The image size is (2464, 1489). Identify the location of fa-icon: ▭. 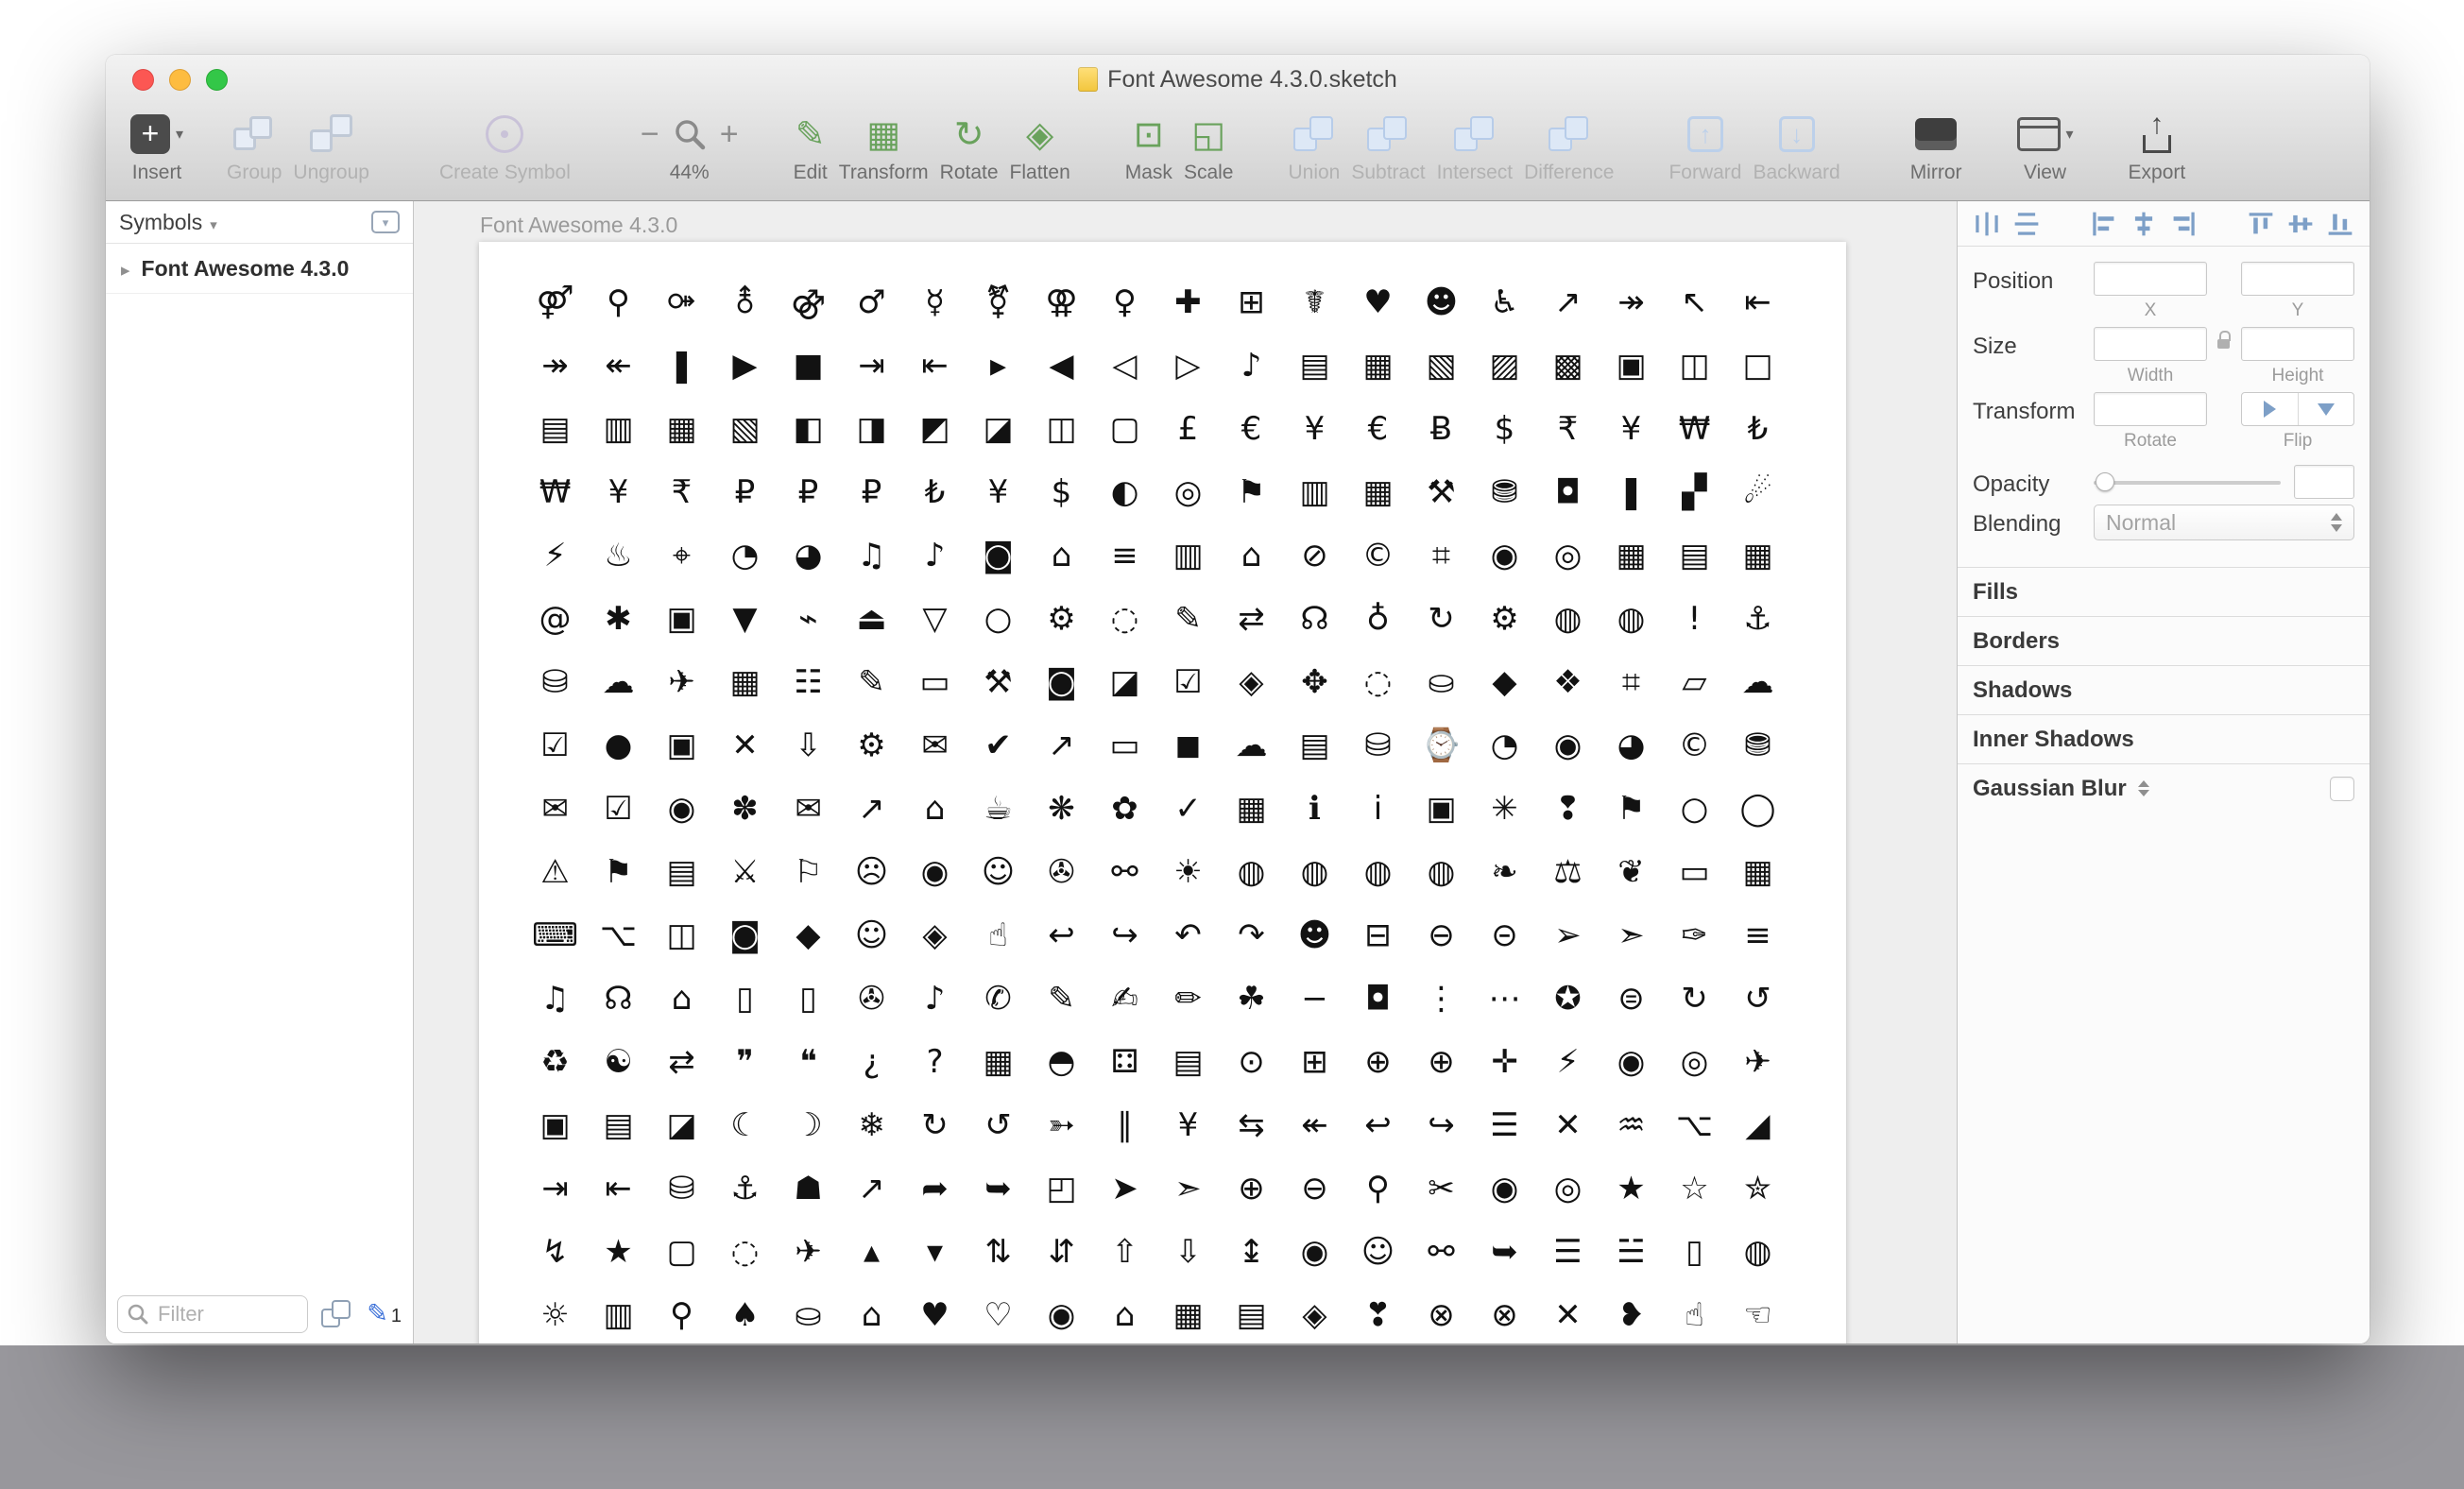
(1694, 871).